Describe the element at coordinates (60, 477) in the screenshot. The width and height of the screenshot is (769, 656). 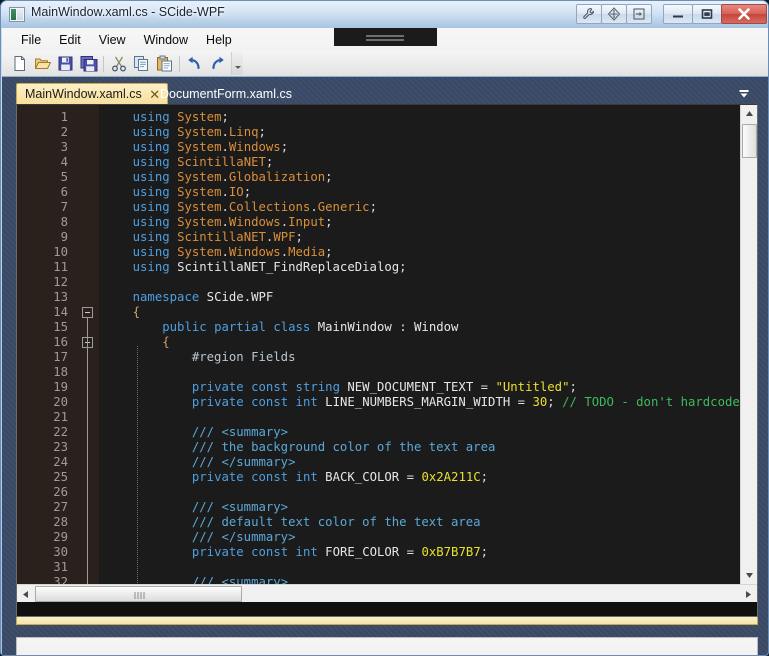
I see `line-number: 25` at that location.